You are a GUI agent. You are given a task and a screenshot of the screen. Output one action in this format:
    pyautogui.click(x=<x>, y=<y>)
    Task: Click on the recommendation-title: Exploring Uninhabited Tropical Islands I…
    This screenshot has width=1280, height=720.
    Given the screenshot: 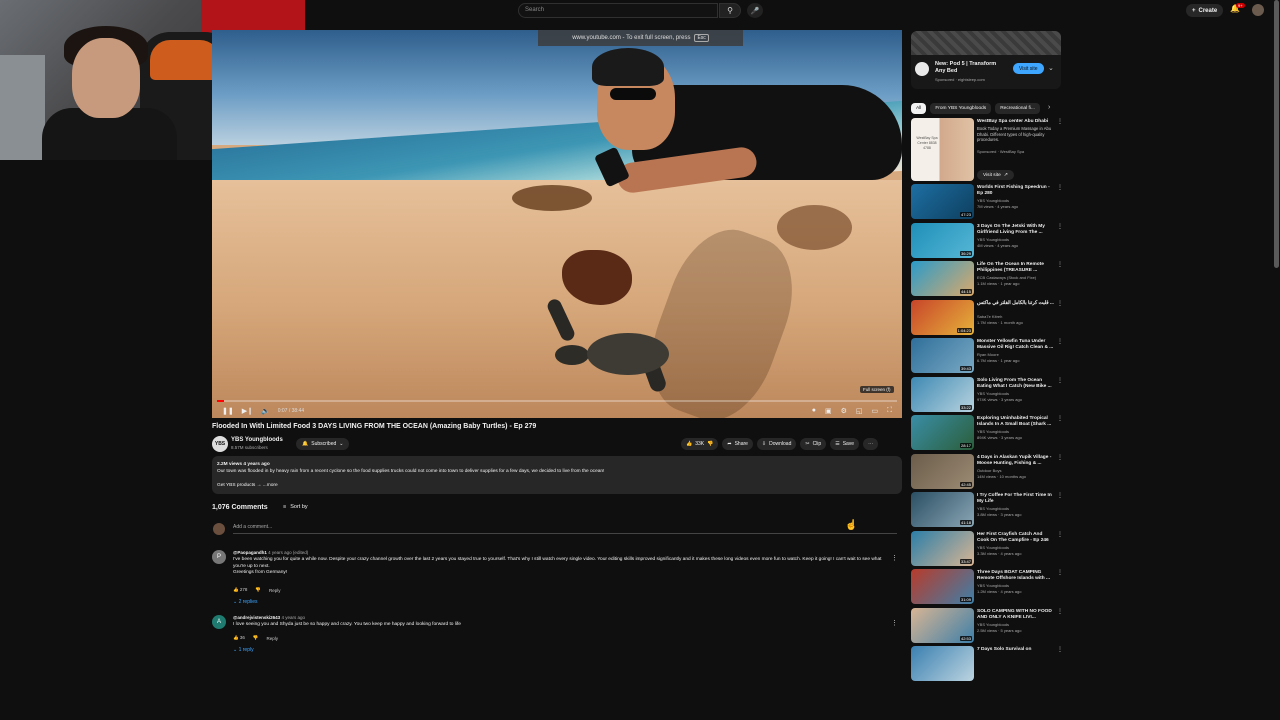 What is the action you would take?
    pyautogui.click(x=1016, y=422)
    